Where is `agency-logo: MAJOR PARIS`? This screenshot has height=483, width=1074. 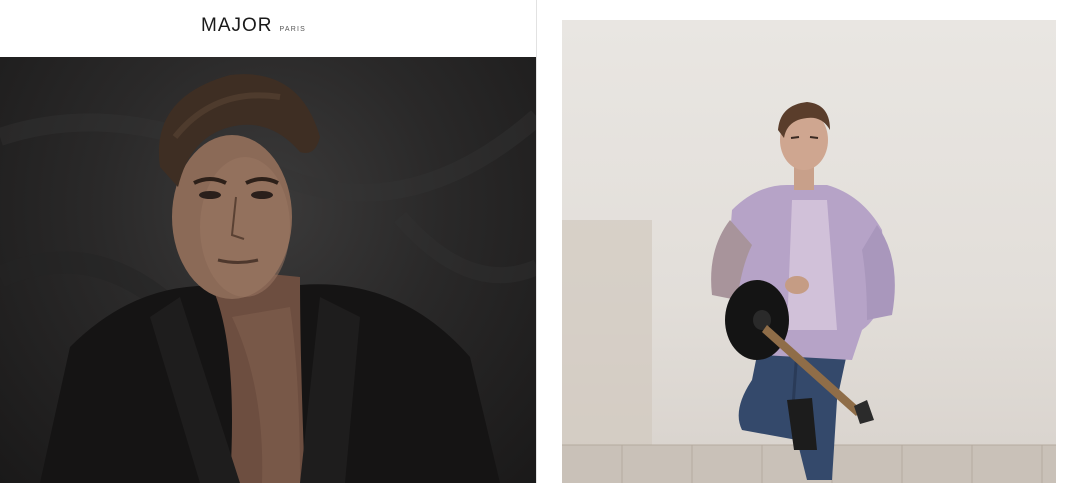 agency-logo: MAJOR PARIS is located at coordinates (253, 26).